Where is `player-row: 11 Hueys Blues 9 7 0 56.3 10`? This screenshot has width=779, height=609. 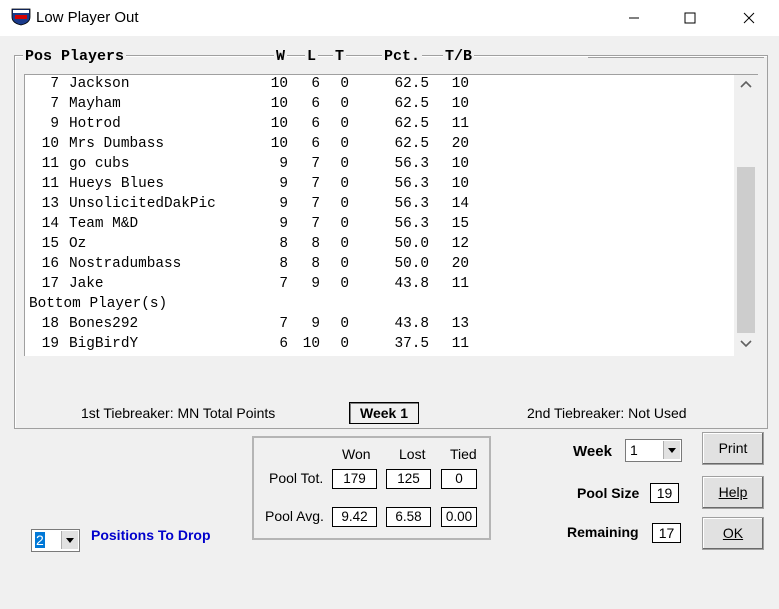 player-row: 11 Hueys Blues 9 7 0 56.3 10 is located at coordinates (379, 186).